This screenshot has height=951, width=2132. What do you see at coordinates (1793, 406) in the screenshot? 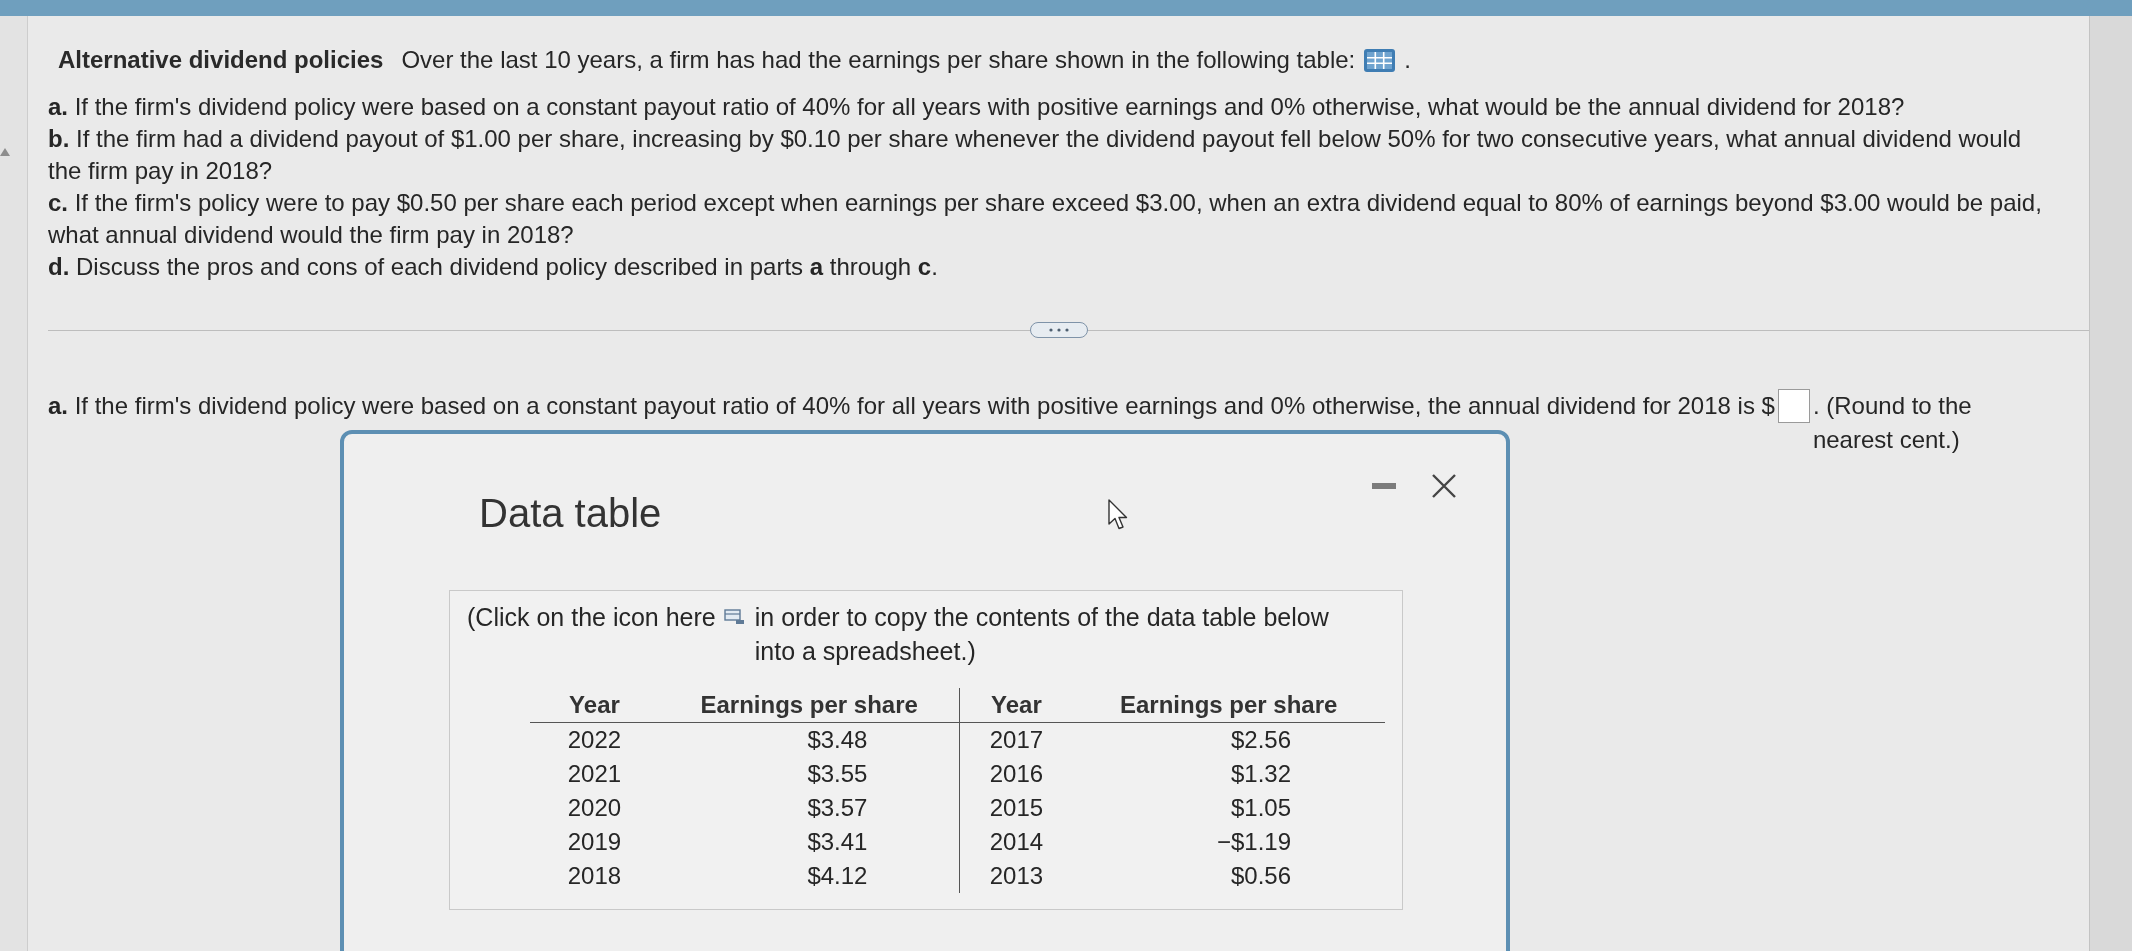
I see `answer-field` at bounding box center [1793, 406].